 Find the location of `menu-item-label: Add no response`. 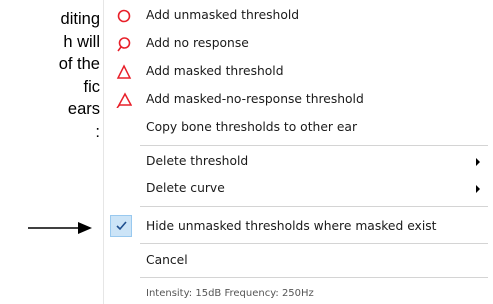

menu-item-label: Add no response is located at coordinates (197, 43).